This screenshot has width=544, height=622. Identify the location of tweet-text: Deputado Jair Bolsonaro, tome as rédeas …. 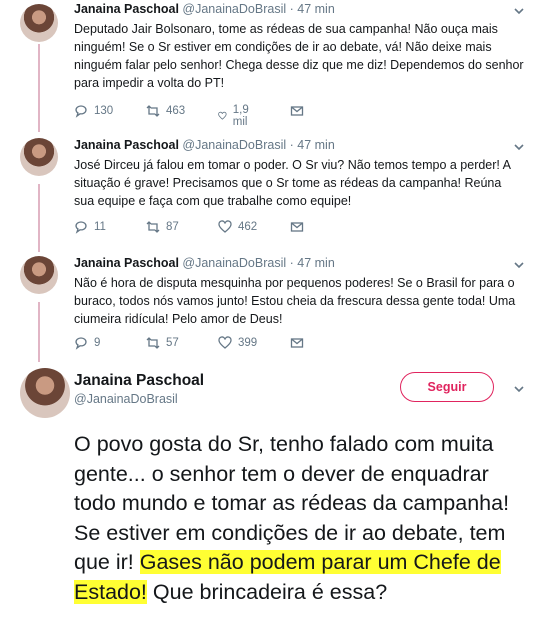
(299, 56).